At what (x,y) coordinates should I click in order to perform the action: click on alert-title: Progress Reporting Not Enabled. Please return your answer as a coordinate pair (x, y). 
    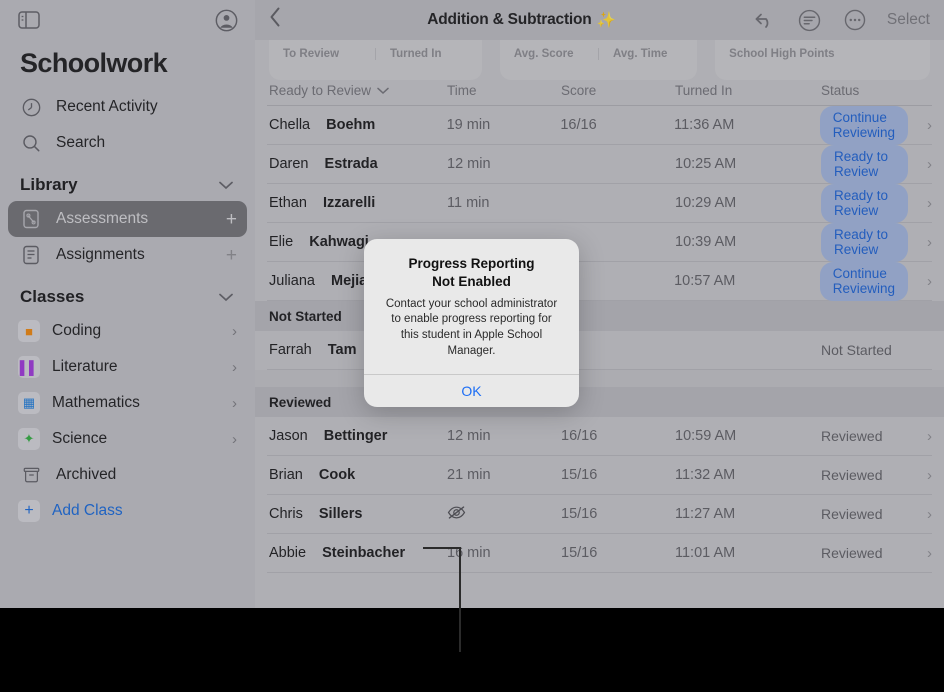
    Looking at the image, I should click on (471, 273).